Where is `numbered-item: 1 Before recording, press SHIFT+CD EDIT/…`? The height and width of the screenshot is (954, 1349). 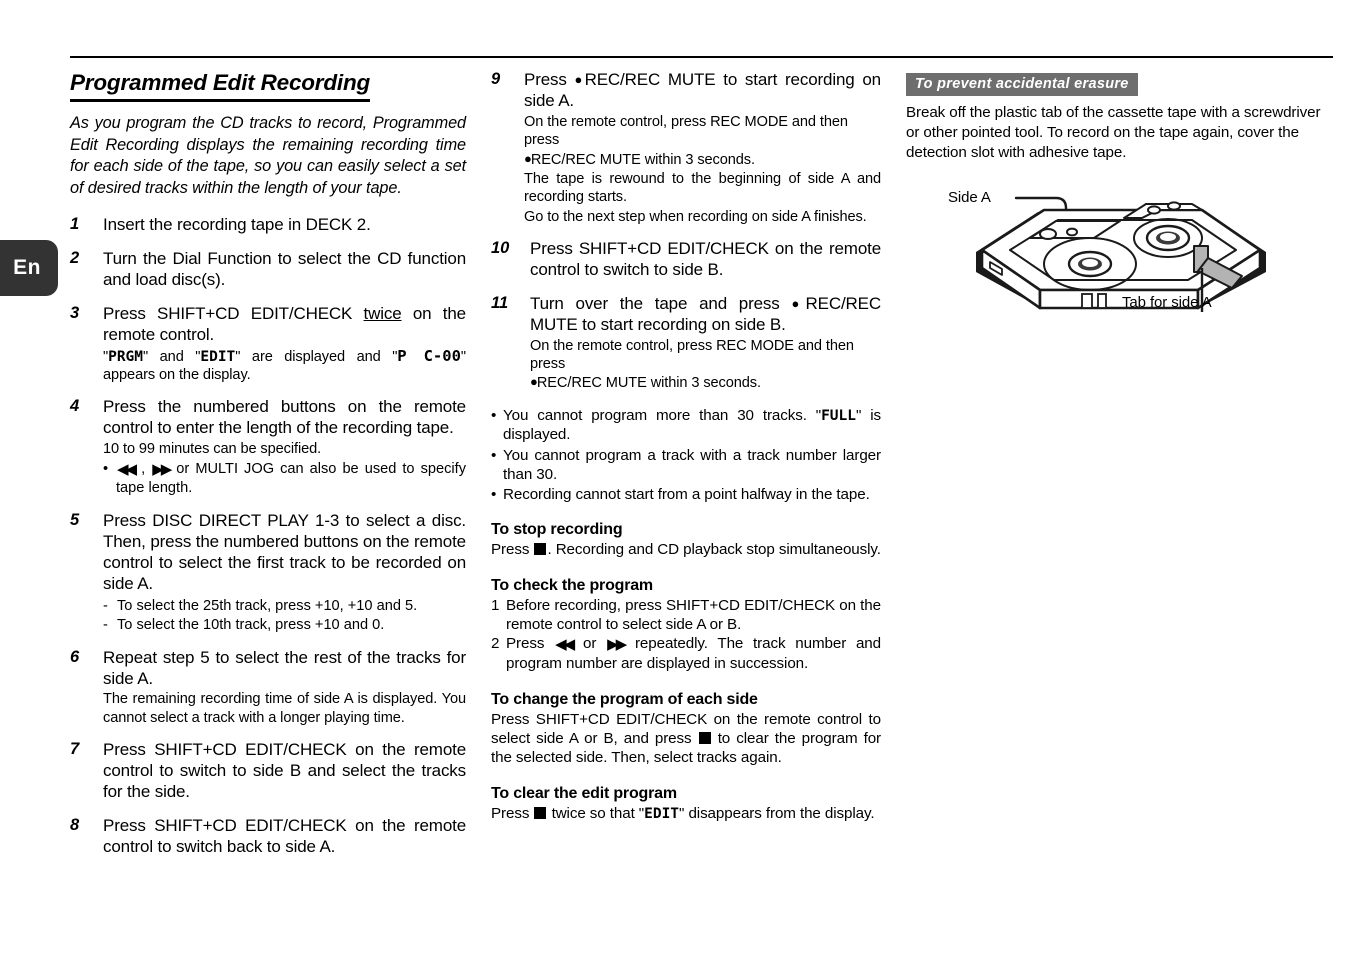 numbered-item: 1 Before recording, press SHIFT+CD EDIT/… is located at coordinates (686, 615).